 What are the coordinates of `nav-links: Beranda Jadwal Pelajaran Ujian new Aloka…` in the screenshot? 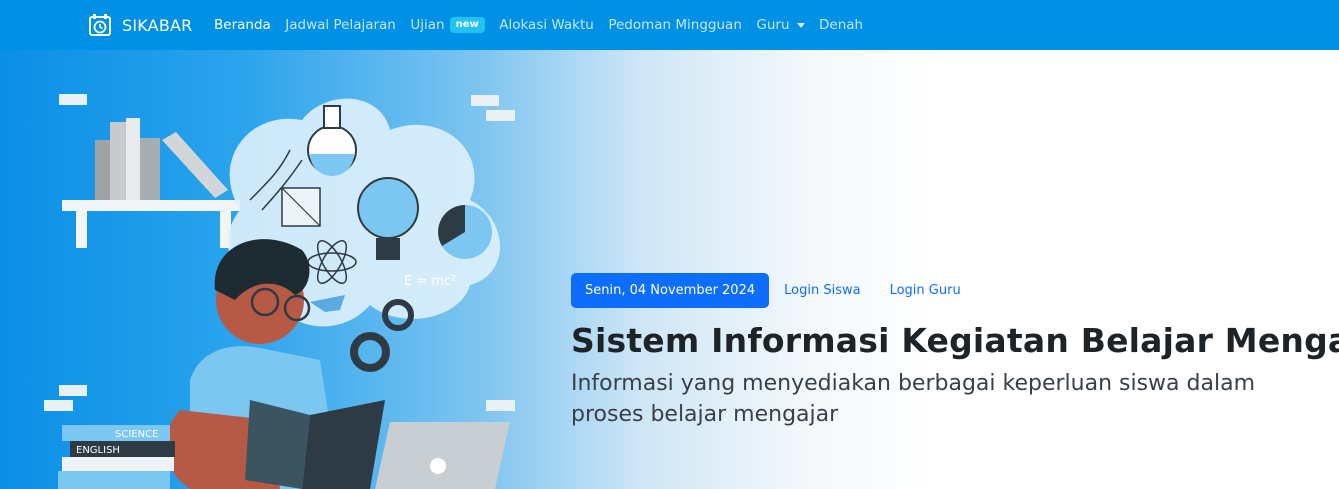 It's located at (546, 25).